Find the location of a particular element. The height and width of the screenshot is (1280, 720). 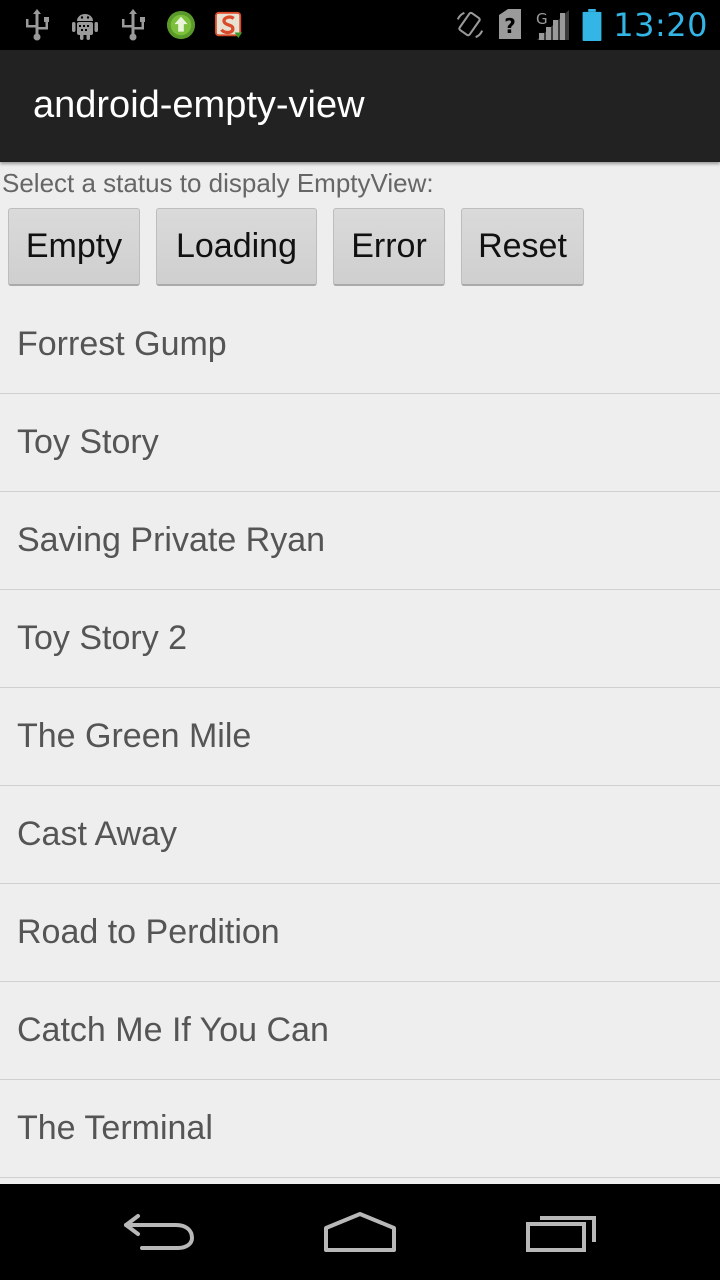

list-item: Cast Away is located at coordinates (360, 835).